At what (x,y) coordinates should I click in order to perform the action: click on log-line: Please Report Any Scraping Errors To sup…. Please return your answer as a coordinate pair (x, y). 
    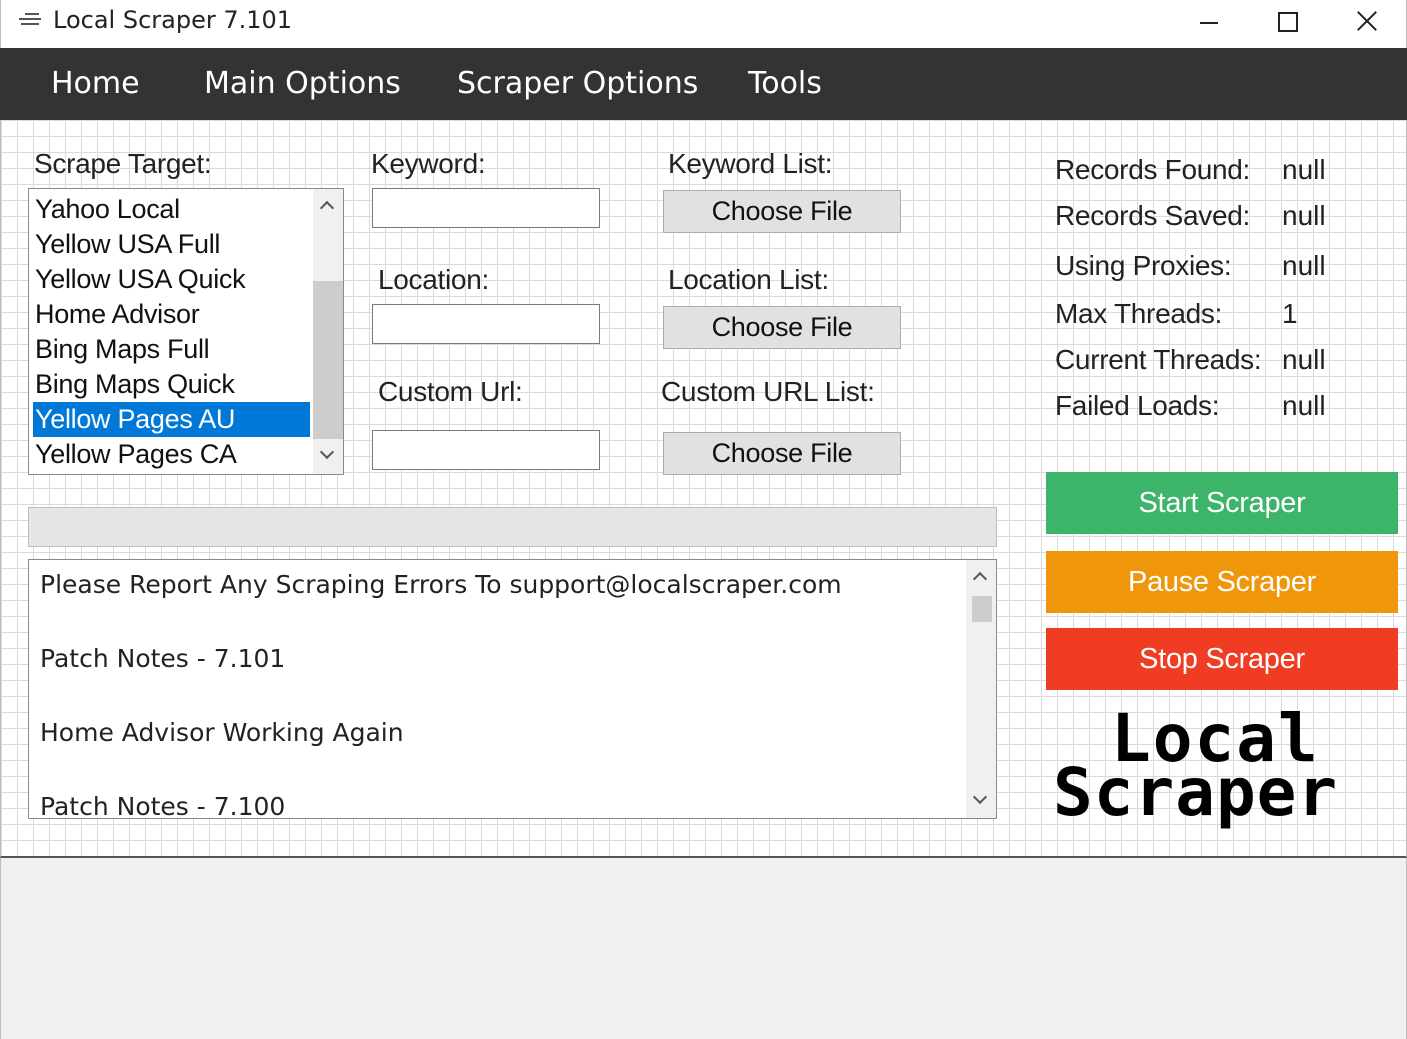
    Looking at the image, I should click on (441, 584).